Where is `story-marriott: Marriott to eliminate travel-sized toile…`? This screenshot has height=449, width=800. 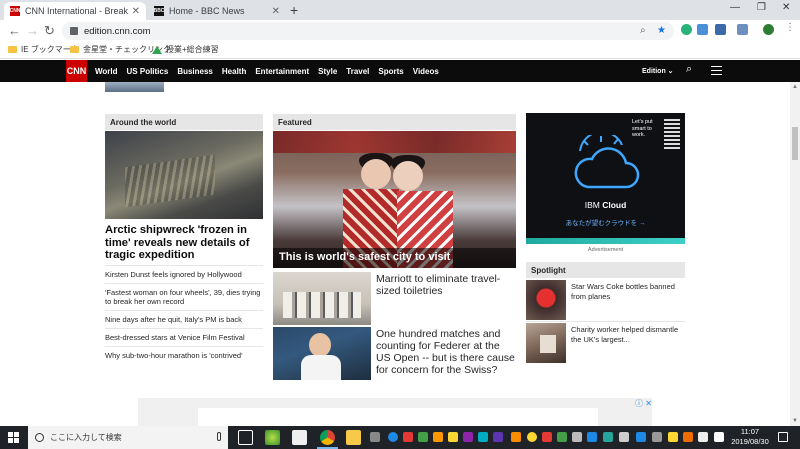 story-marriott: Marriott to eliminate travel-sized toile… is located at coordinates (394, 298).